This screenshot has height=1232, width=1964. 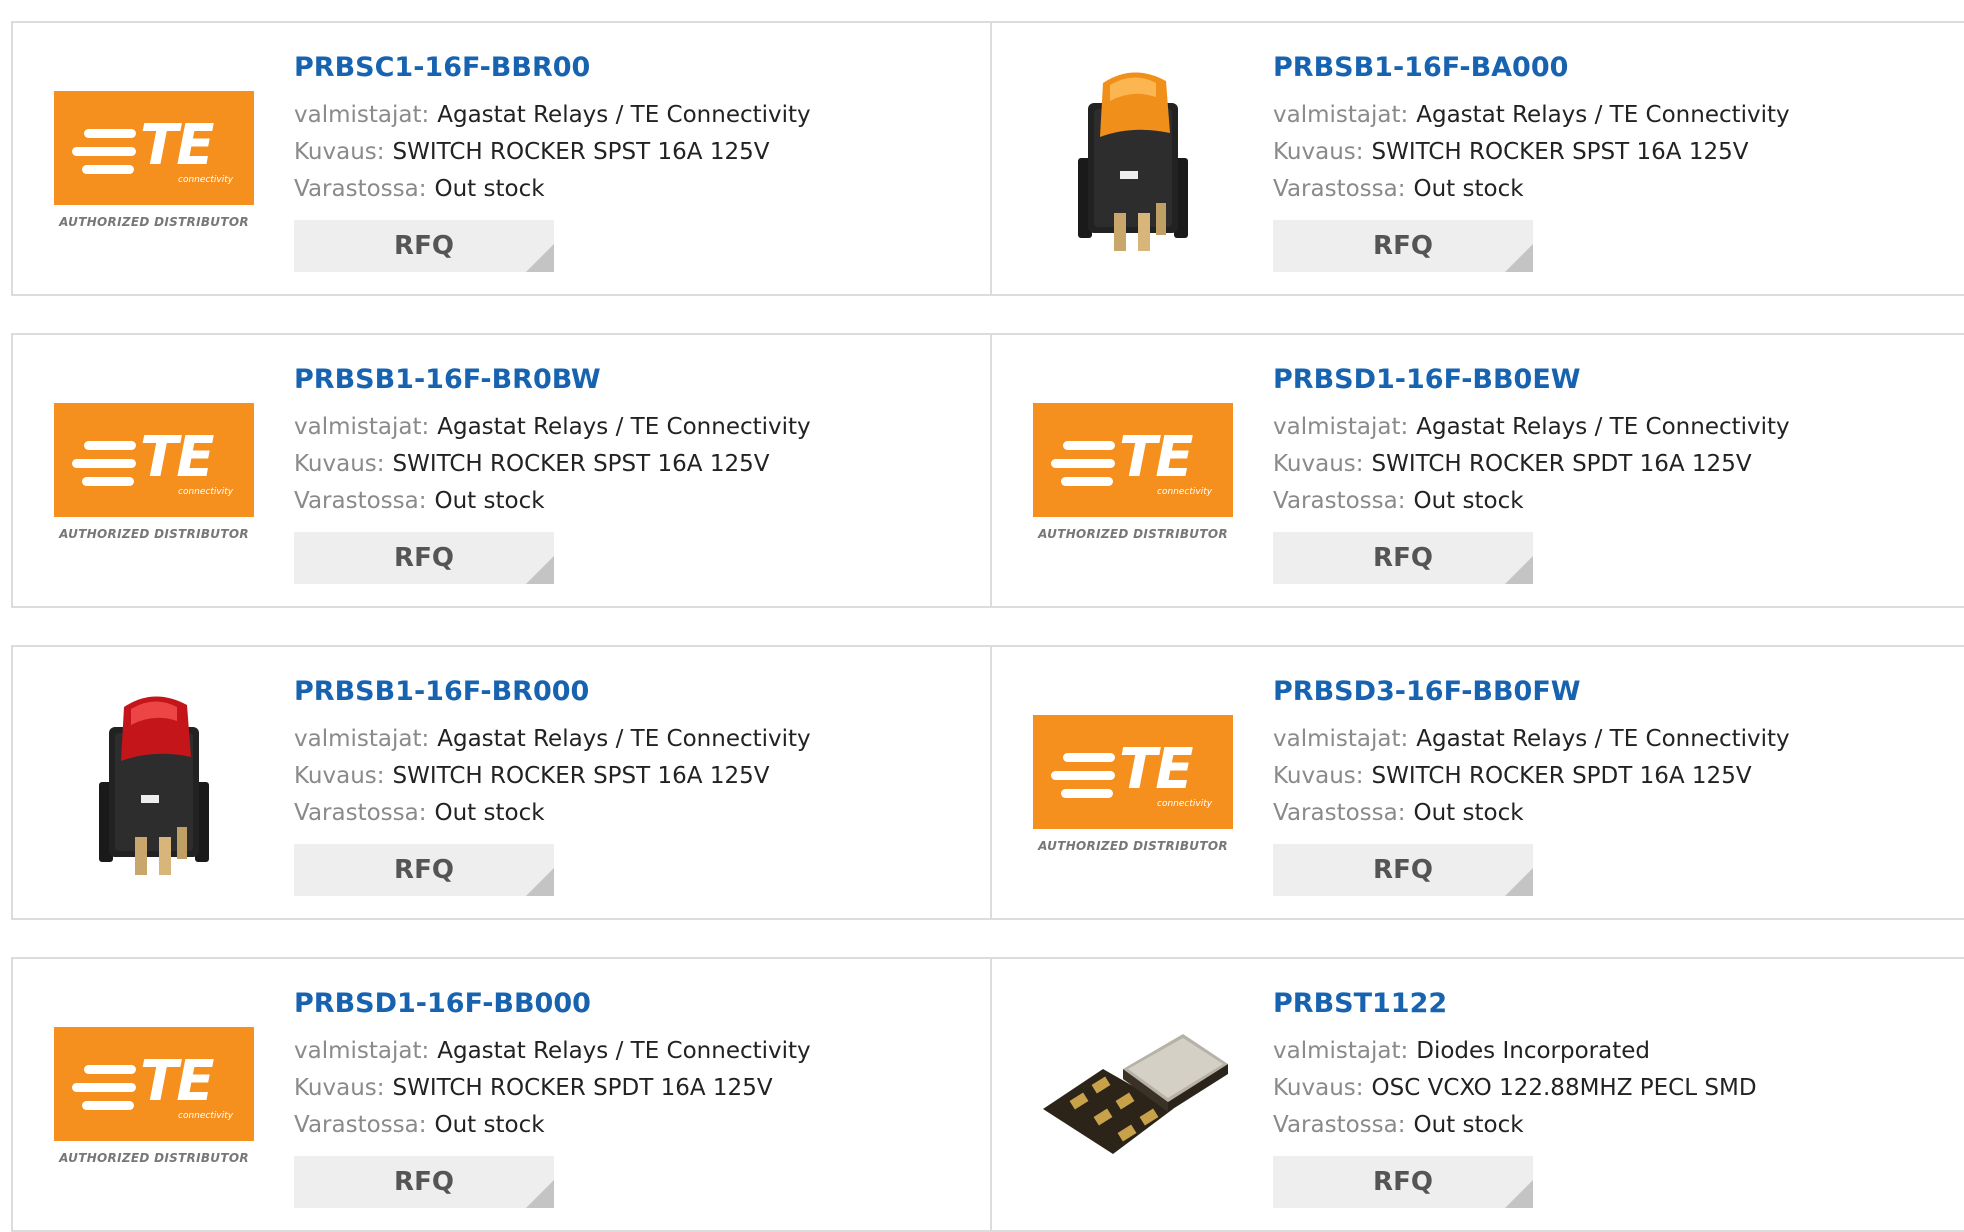 I want to click on part-number-link: PRBSD1-16F-BB0EW, so click(x=1531, y=380).